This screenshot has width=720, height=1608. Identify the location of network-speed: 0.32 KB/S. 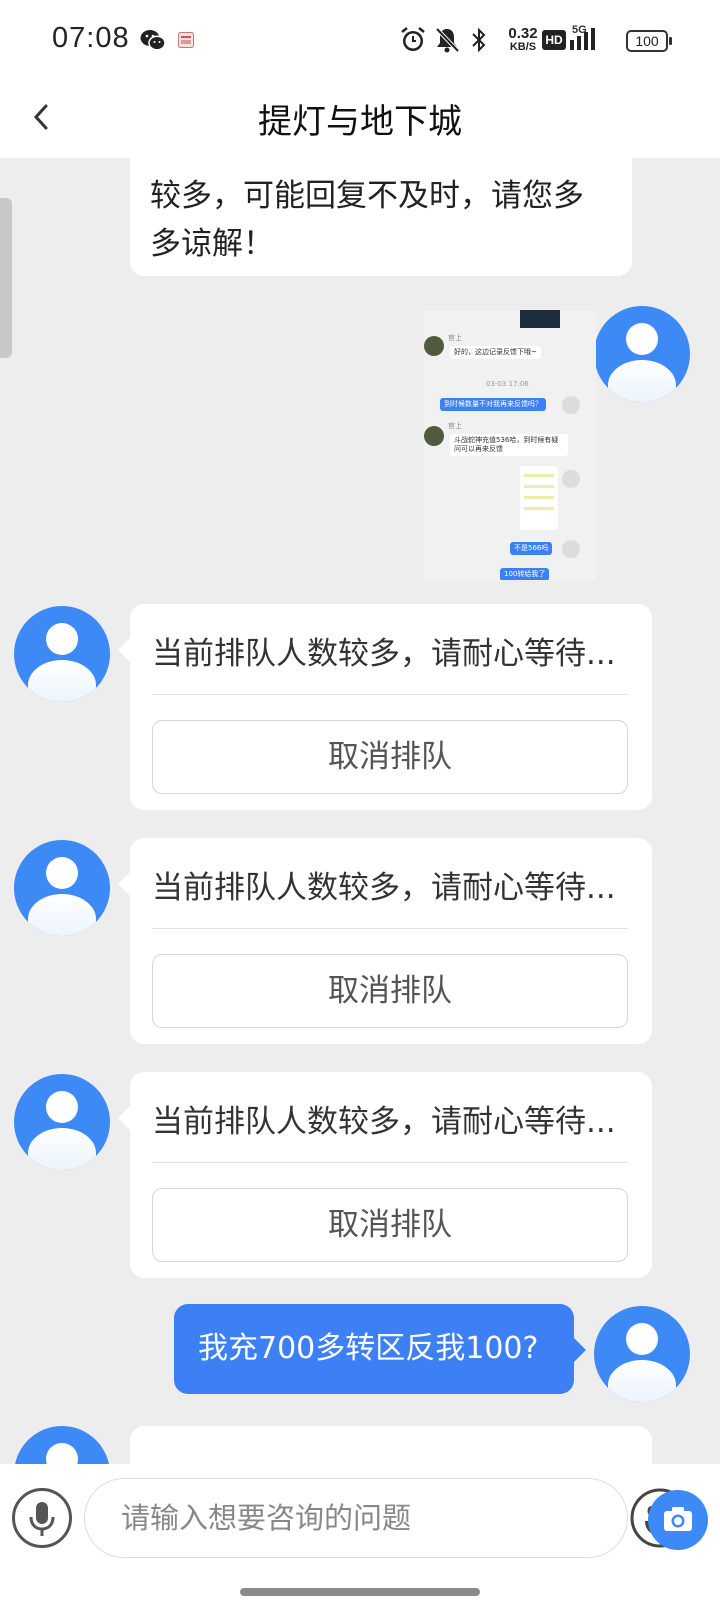
(523, 39).